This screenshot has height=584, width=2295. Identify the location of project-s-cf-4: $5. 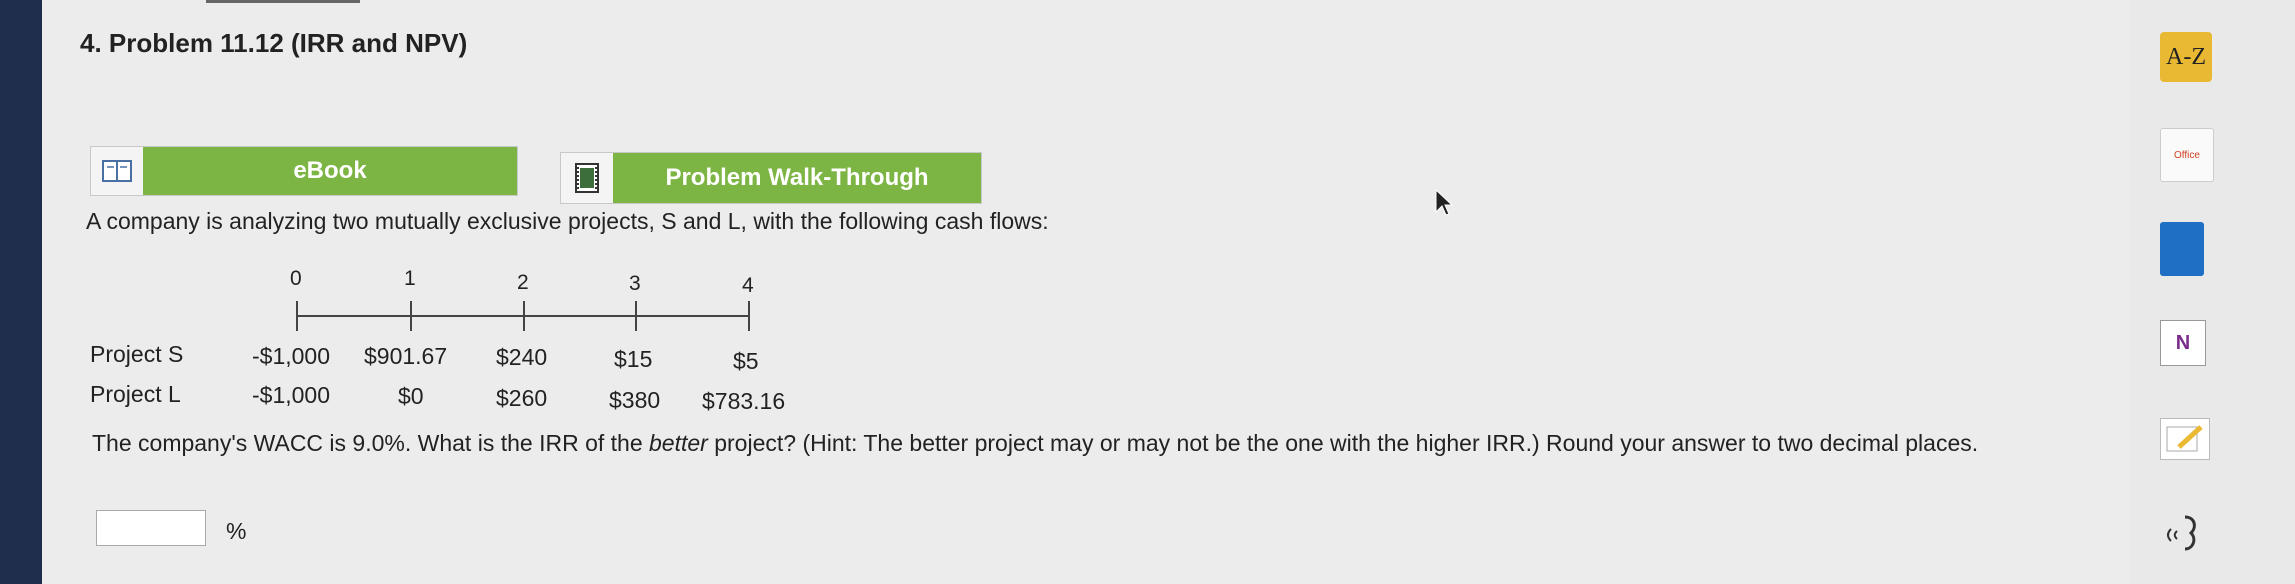
(746, 361).